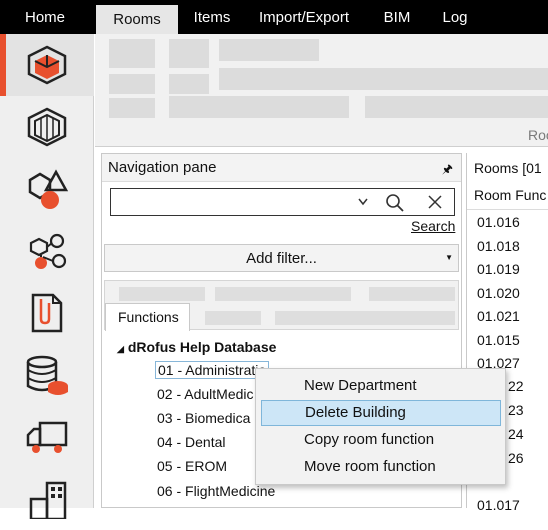  What do you see at coordinates (381, 468) in the screenshot?
I see `menu-item-move-room-function: Move room function` at bounding box center [381, 468].